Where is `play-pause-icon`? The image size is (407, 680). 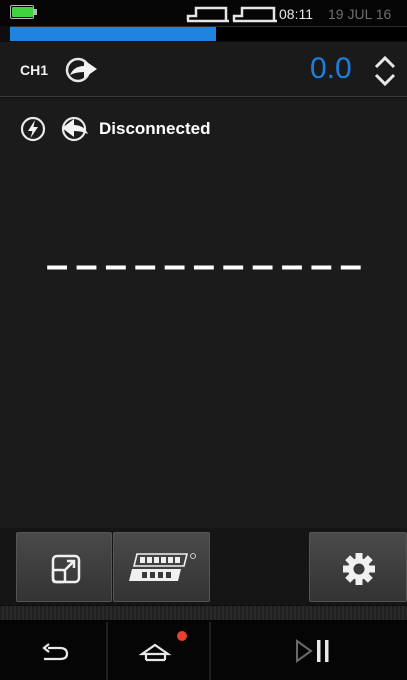
play-pause-icon is located at coordinates (312, 651).